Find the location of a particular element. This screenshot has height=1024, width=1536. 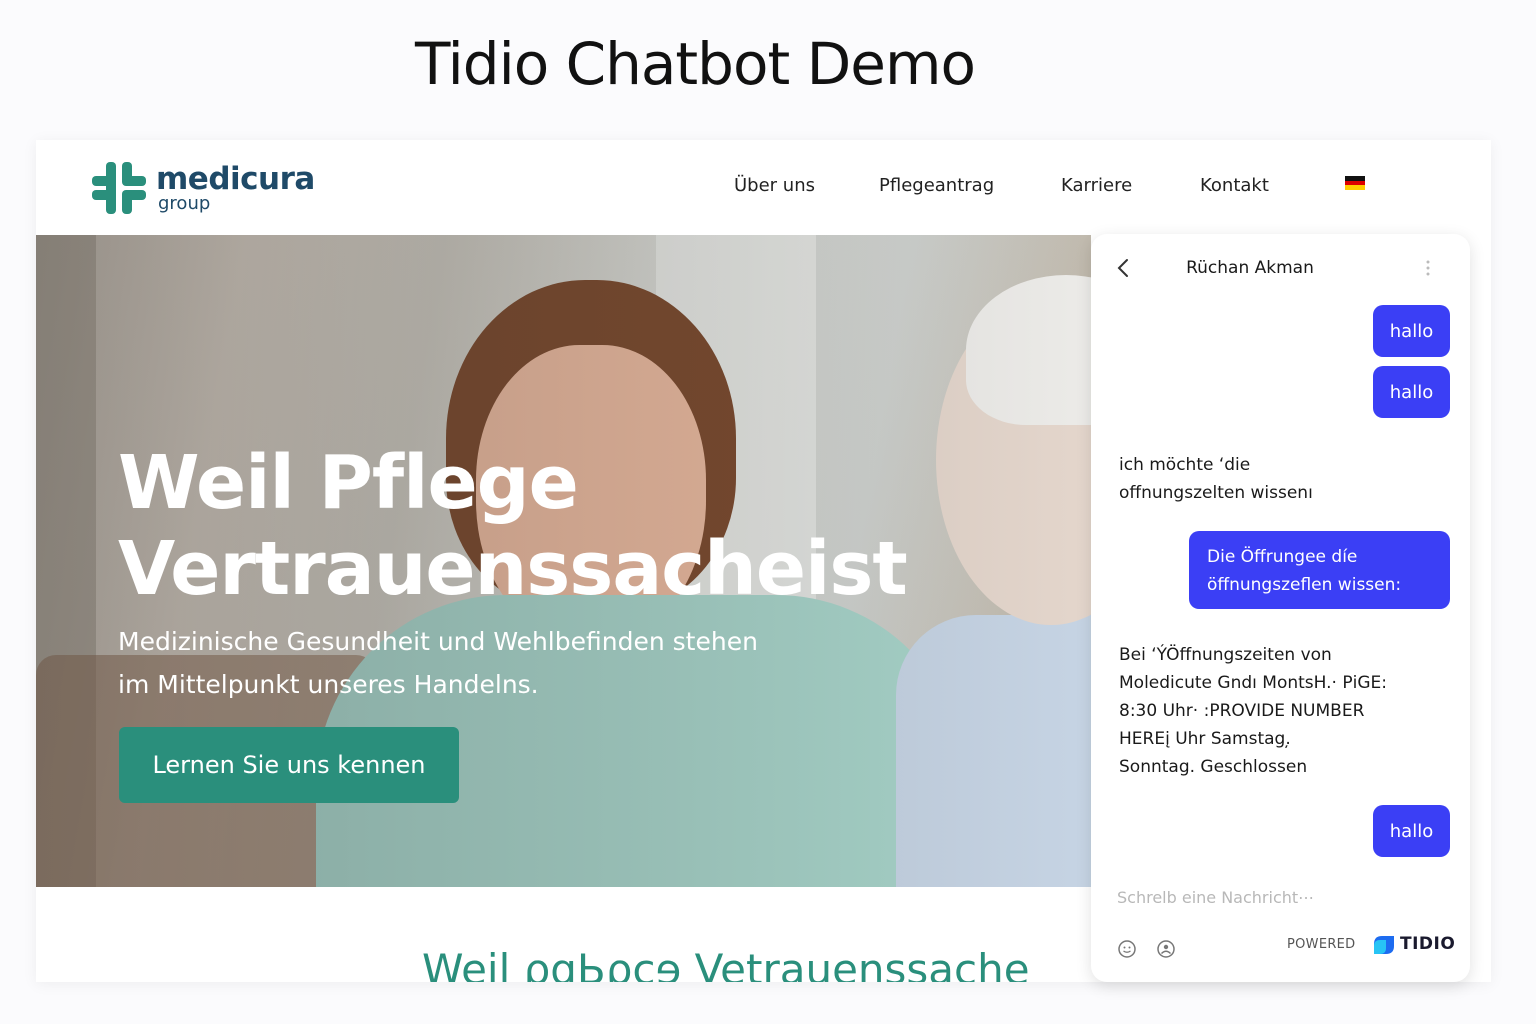

message-line: 8:30 Uhr· :PROVIDE NUMBER is located at coordinates (1242, 711).